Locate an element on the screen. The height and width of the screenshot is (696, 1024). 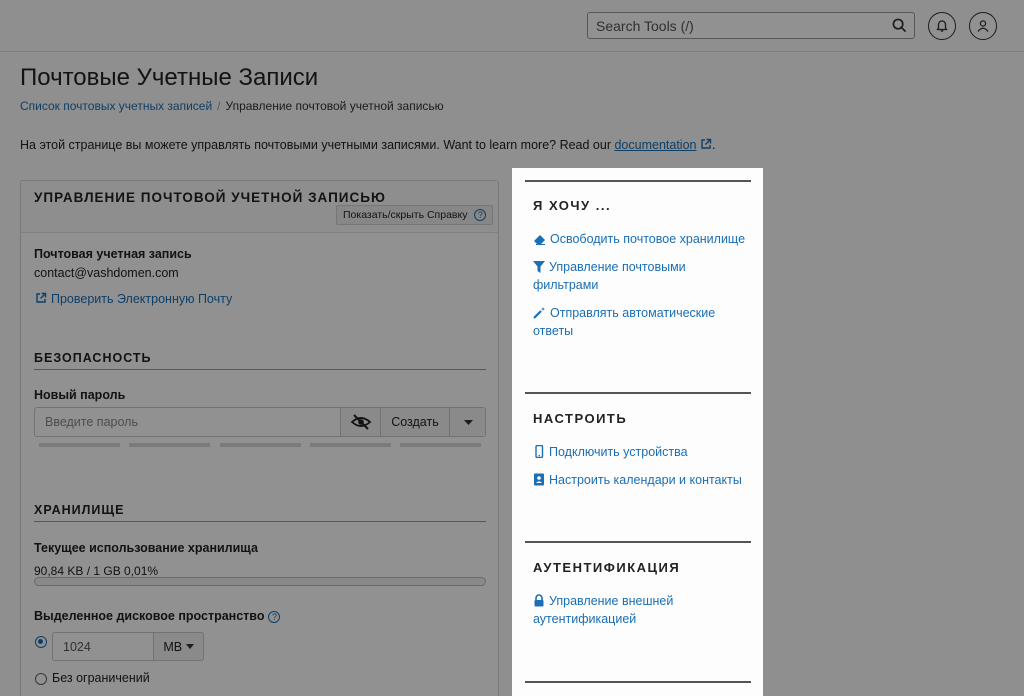
toggle-help-button: Показать/скрыть Справку ? is located at coordinates (415, 215).